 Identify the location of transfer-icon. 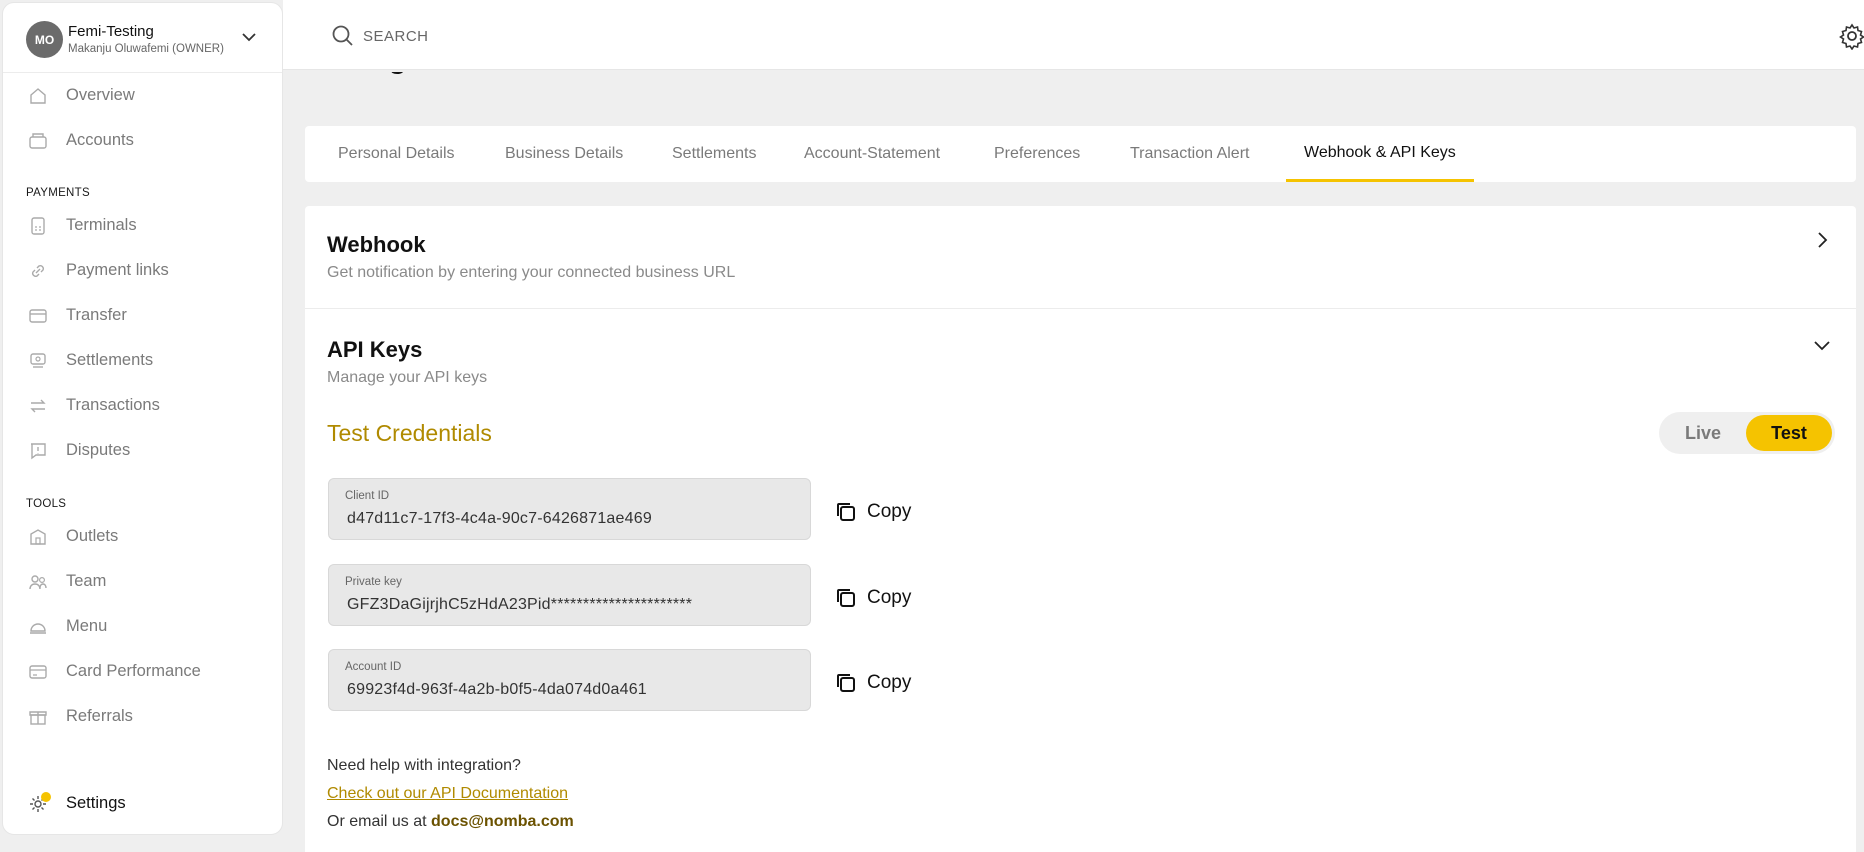
(38, 316).